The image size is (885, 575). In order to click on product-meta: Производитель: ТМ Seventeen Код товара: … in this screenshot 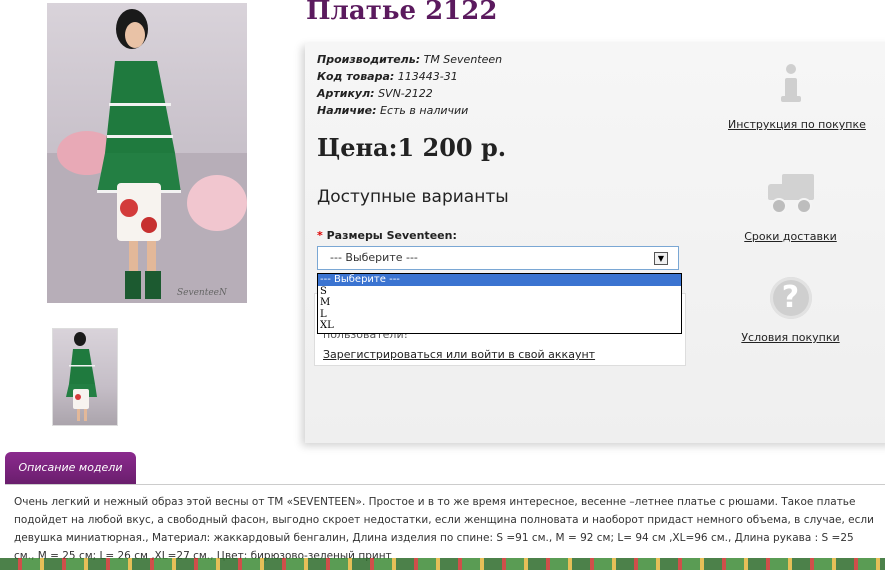, I will do `click(409, 85)`.